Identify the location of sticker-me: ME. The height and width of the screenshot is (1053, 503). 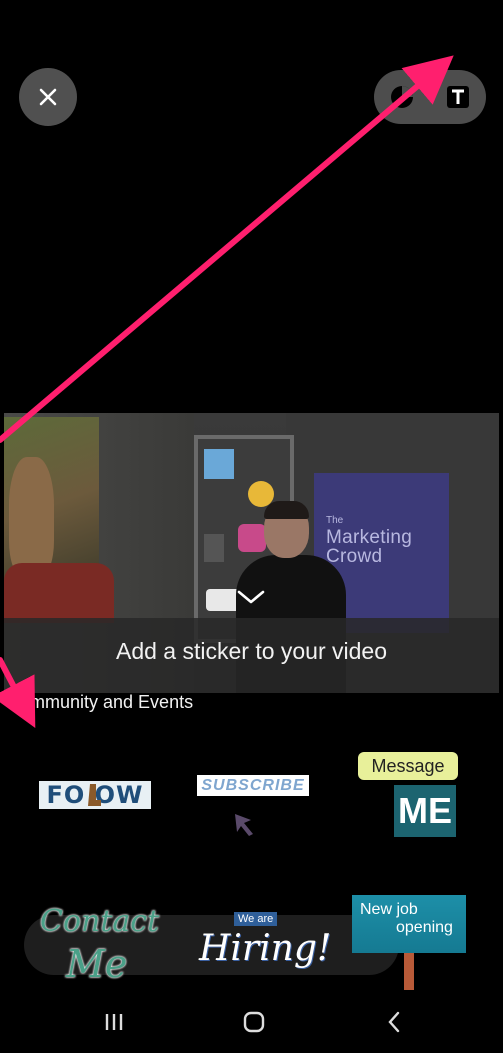
(425, 811).